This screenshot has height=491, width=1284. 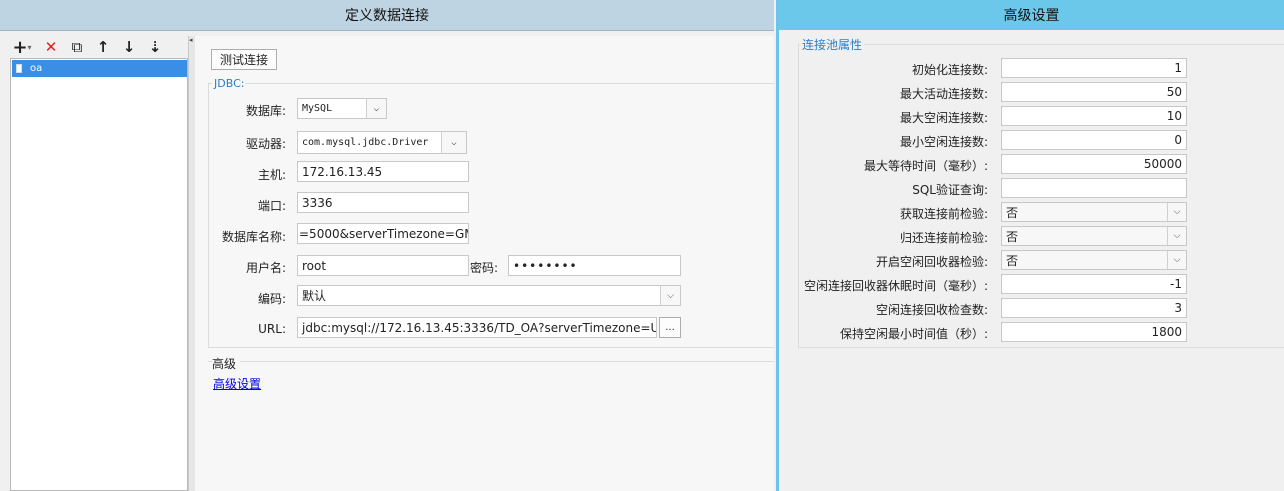 What do you see at coordinates (1094, 116) in the screenshot?
I see `pool-row-input: 10` at bounding box center [1094, 116].